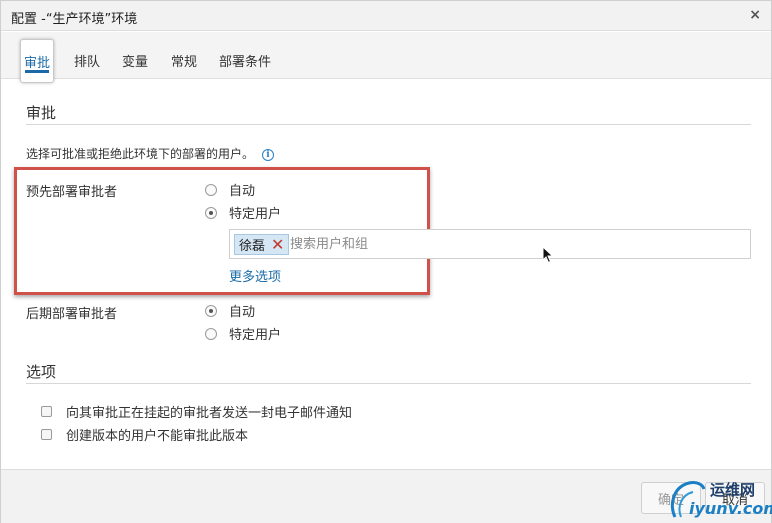  I want to click on close-icon: ×, so click(755, 15).